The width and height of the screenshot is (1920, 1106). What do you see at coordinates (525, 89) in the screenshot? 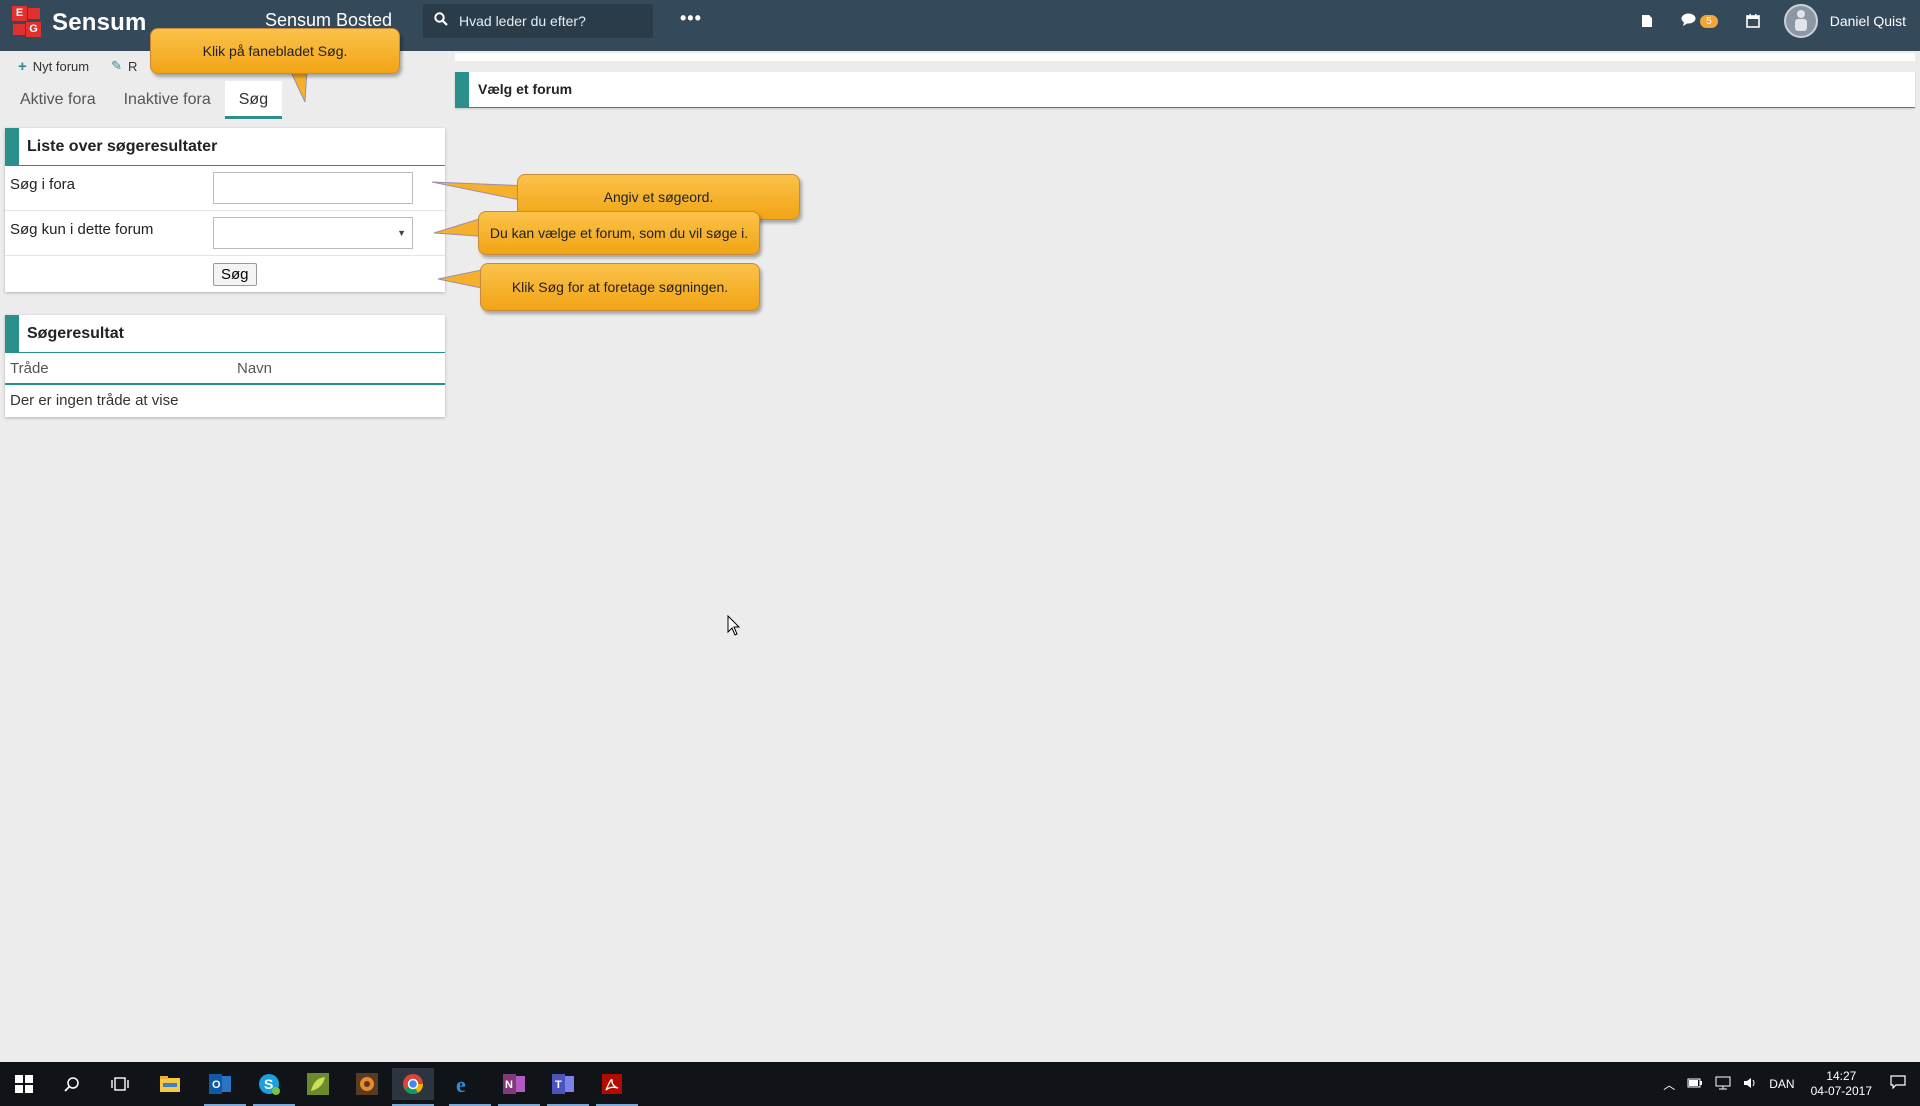
I see `choose-forum-title: Vælg et forum` at bounding box center [525, 89].